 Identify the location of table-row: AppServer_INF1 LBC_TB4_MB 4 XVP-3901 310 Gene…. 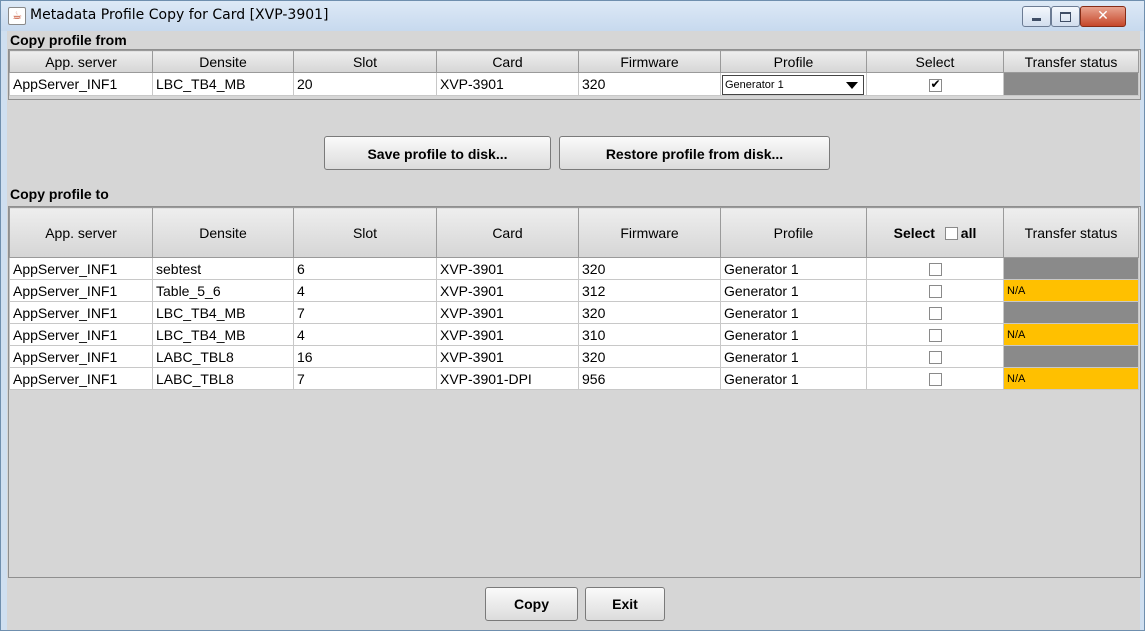
(574, 334).